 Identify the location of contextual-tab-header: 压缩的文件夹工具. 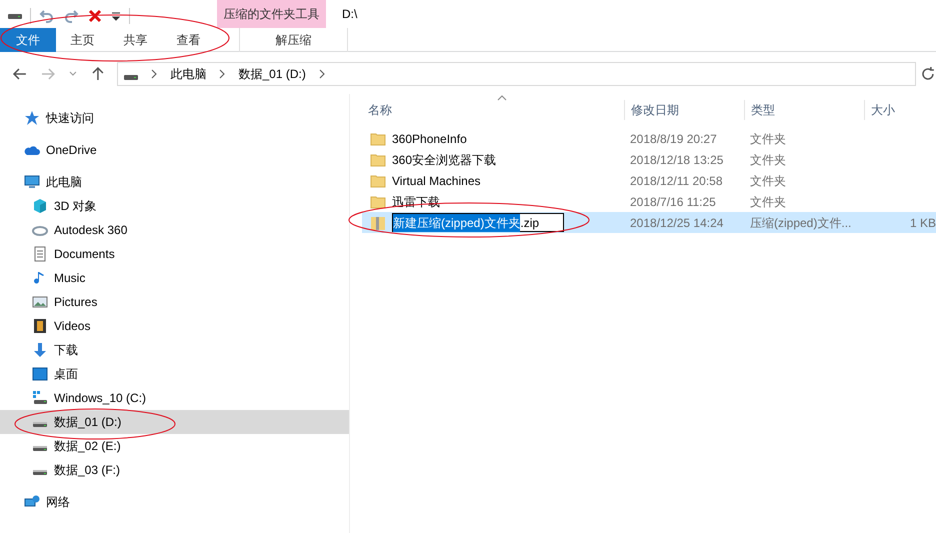
(271, 14).